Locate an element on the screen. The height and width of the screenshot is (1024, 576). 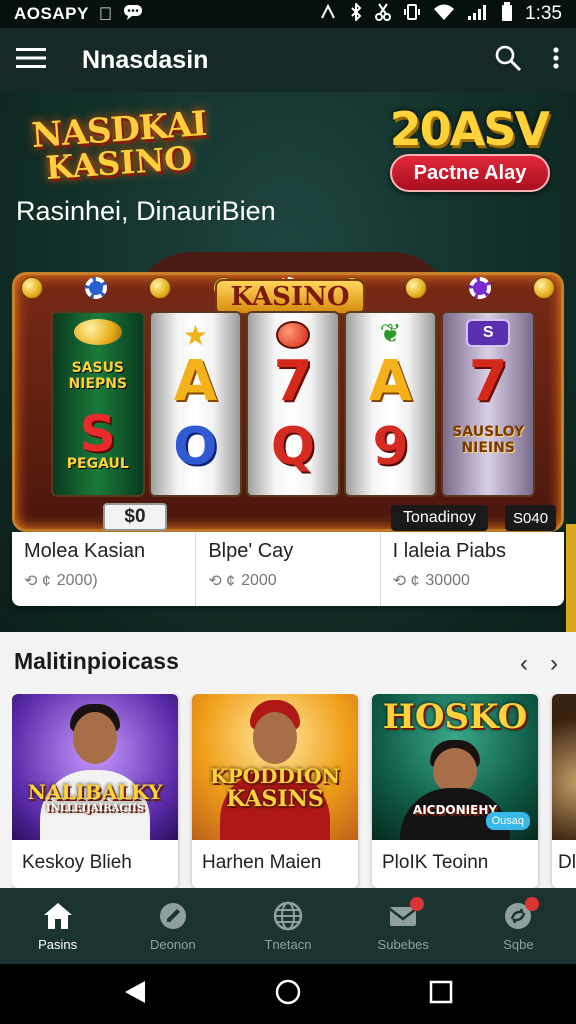
bottom-navigation: Pasins Deonon Tnetacn Subebes Sqbe is located at coordinates (288, 926).